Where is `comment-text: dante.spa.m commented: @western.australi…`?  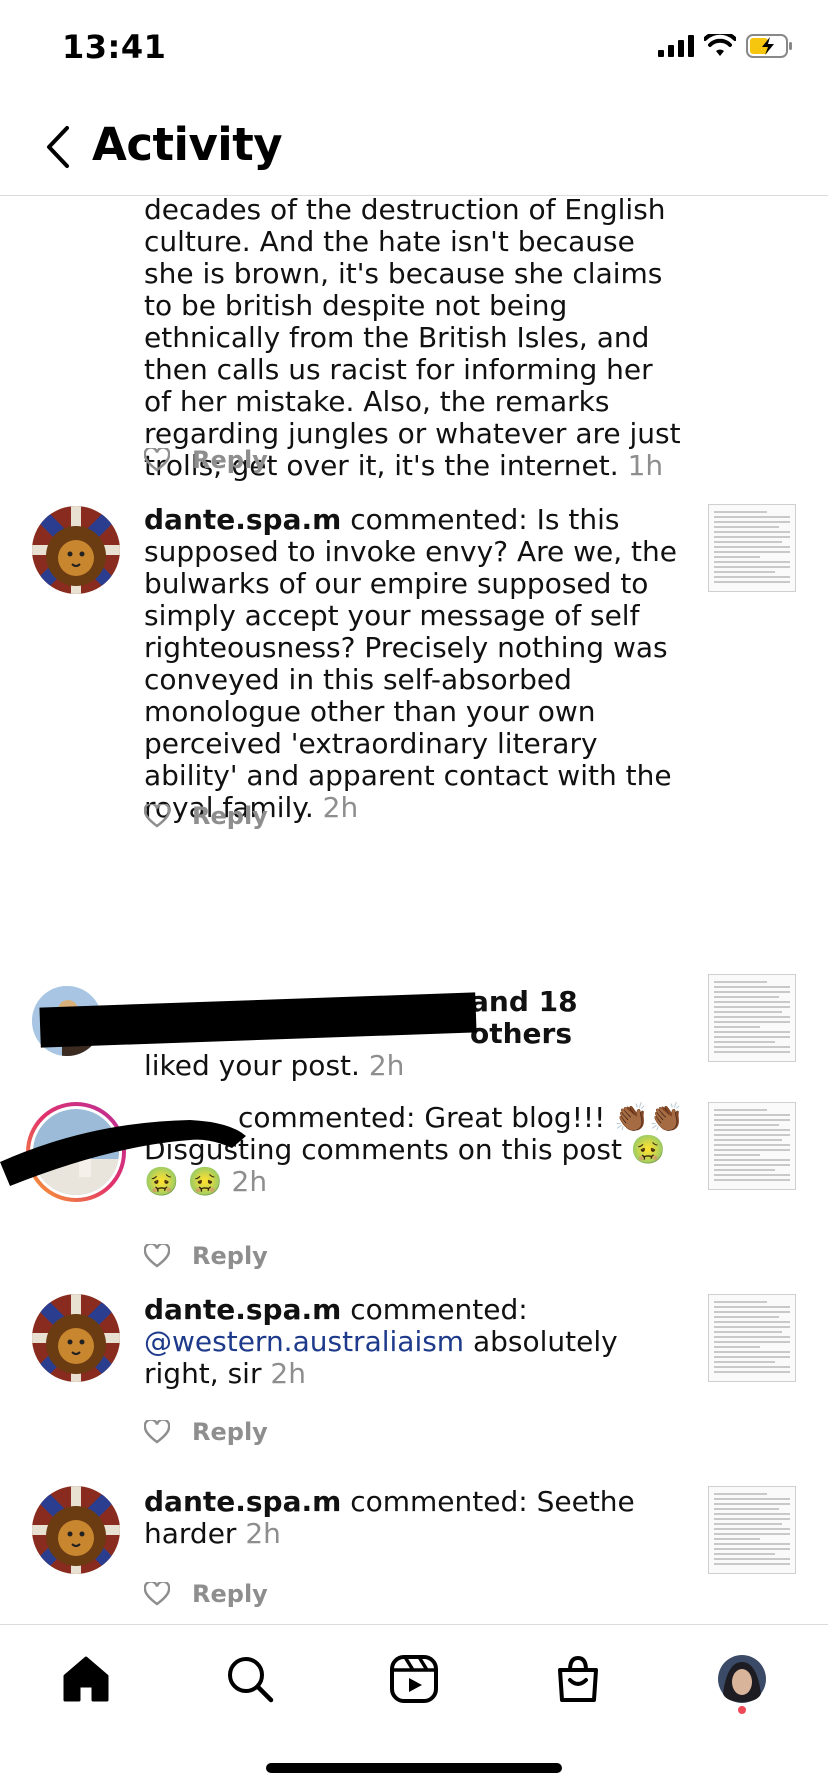 comment-text: dante.spa.m commented: @western.australi… is located at coordinates (414, 1342).